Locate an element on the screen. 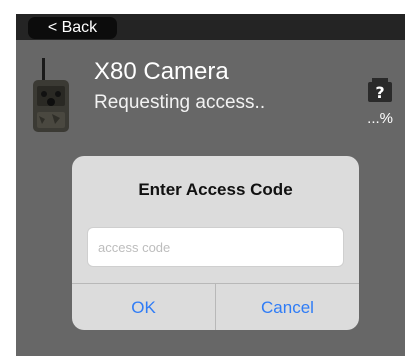  cancel-button: Cancel is located at coordinates (287, 307).